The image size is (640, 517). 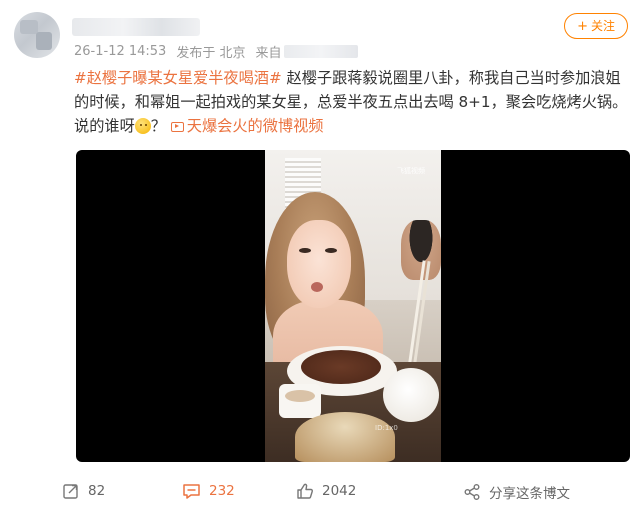 I want to click on mouth, so click(x=317, y=287).